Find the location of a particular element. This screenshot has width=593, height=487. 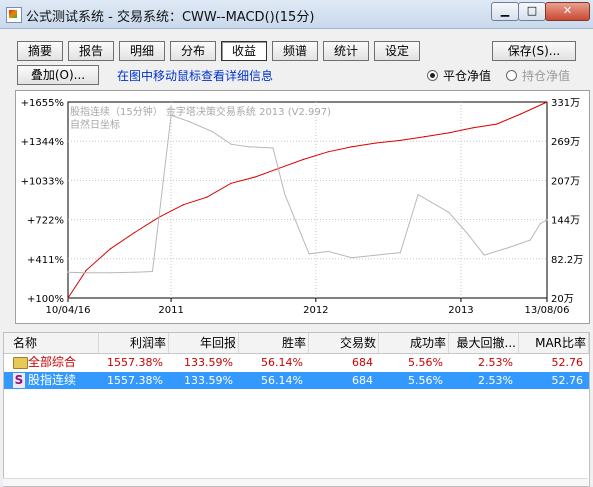

window-title: 公式测试系统 - 交易系统：CWW--MACD()(15分) is located at coordinates (170, 17).